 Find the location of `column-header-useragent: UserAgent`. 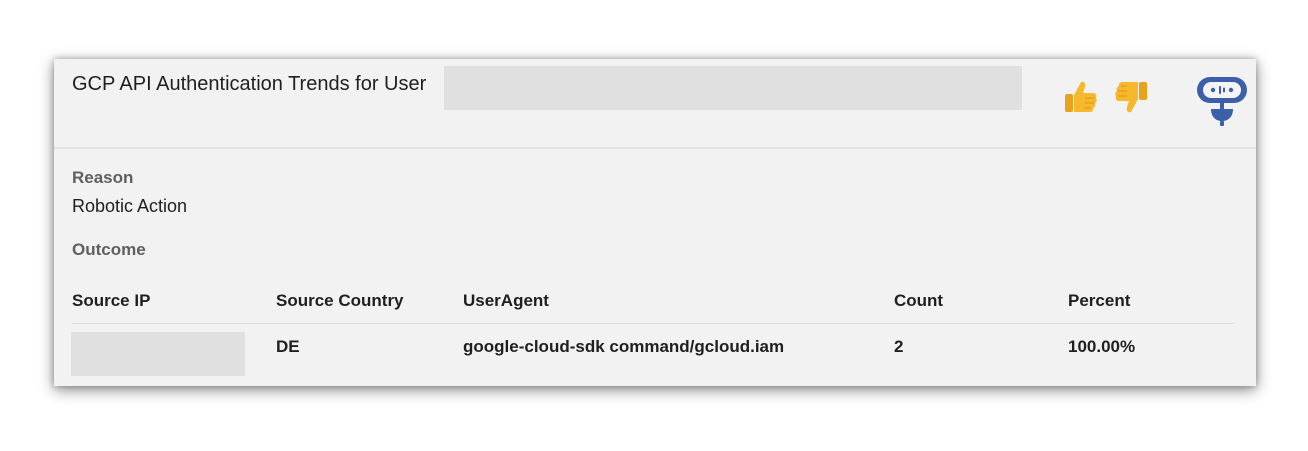

column-header-useragent: UserAgent is located at coordinates (506, 301).